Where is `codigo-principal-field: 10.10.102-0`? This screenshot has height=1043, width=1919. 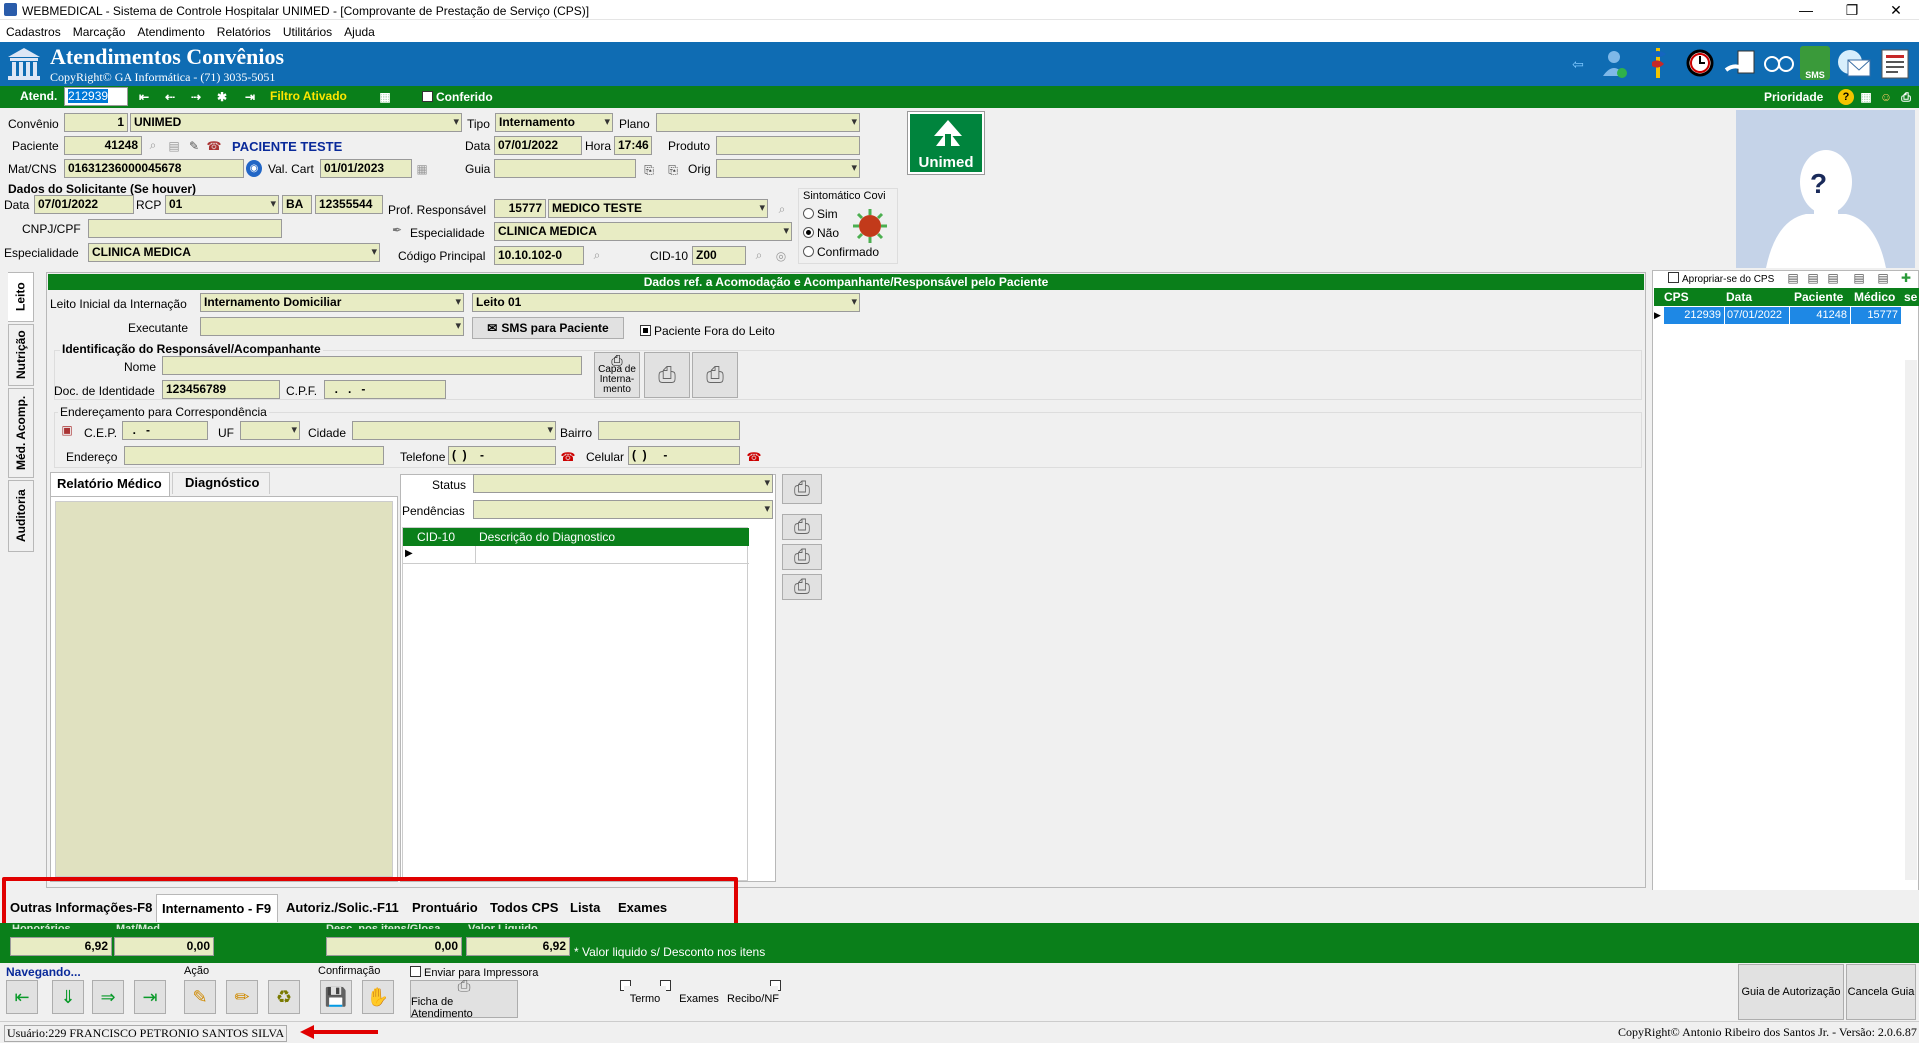
codigo-principal-field: 10.10.102-0 is located at coordinates (539, 255).